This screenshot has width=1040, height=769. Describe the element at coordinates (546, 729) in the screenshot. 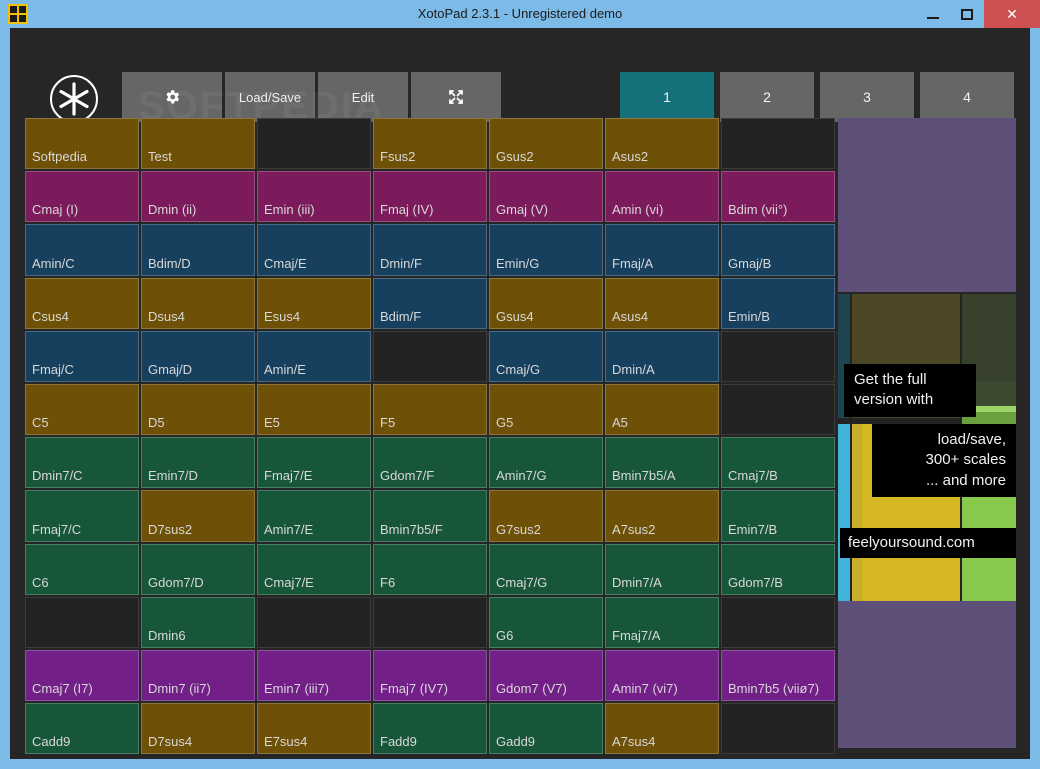

I see `pad-cell: Gadd9` at that location.